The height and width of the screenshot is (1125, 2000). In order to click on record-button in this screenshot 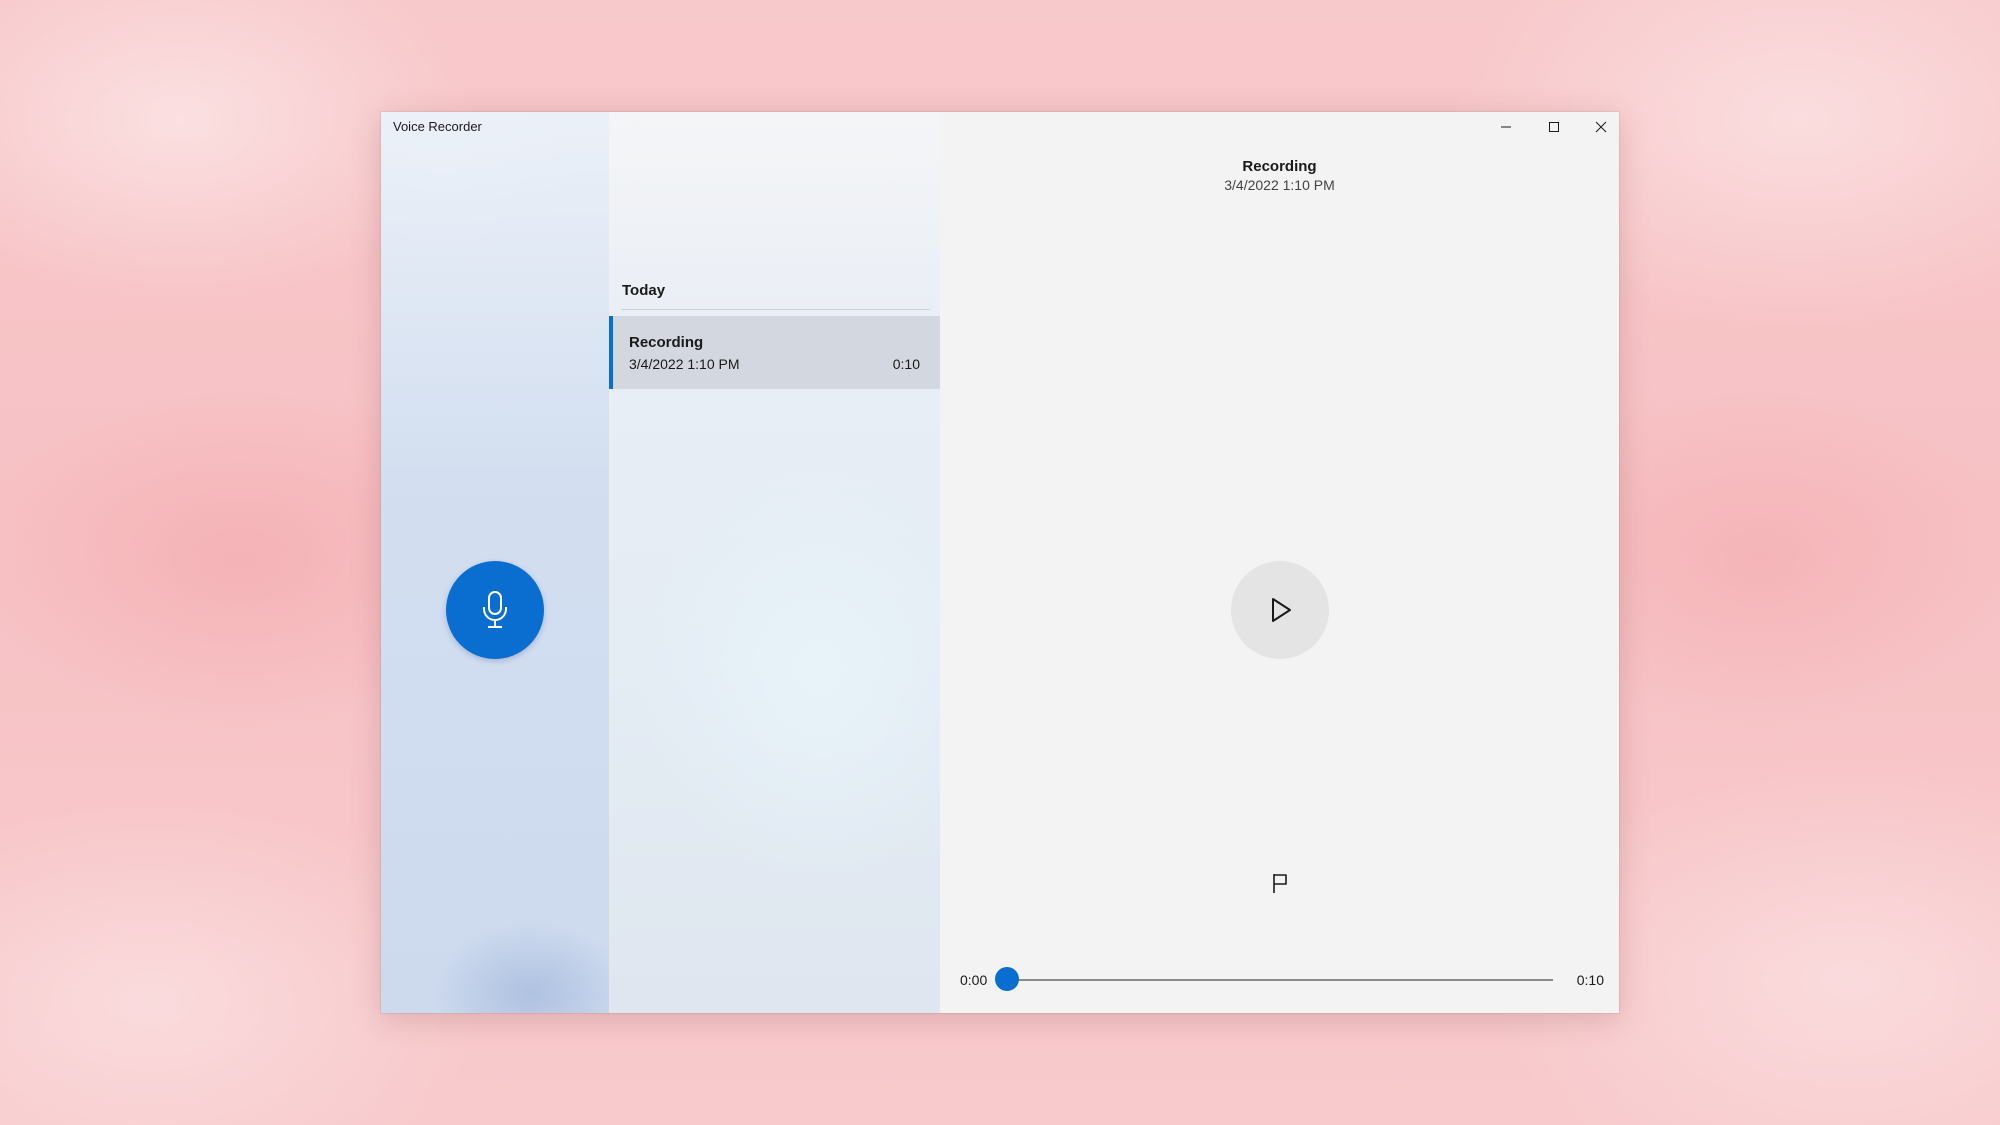, I will do `click(495, 610)`.